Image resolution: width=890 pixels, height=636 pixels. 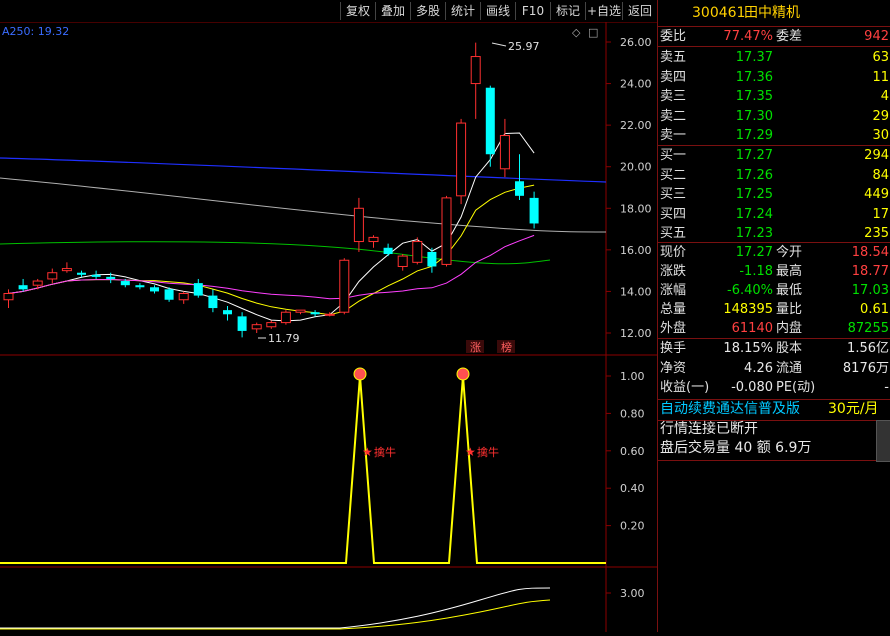 What do you see at coordinates (876, 233) in the screenshot?
I see `bid-volume: 235` at bounding box center [876, 233].